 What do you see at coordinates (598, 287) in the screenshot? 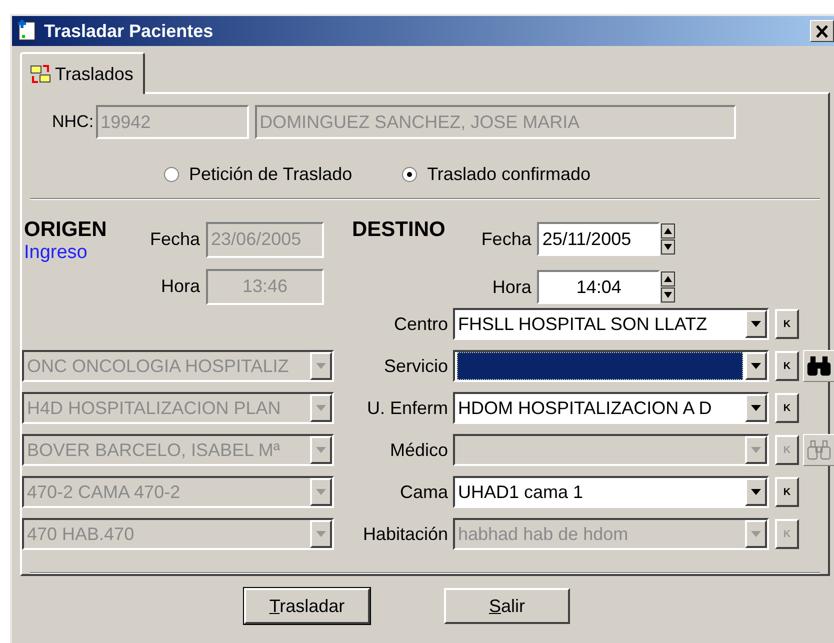
I see `time-field: 14:04` at bounding box center [598, 287].